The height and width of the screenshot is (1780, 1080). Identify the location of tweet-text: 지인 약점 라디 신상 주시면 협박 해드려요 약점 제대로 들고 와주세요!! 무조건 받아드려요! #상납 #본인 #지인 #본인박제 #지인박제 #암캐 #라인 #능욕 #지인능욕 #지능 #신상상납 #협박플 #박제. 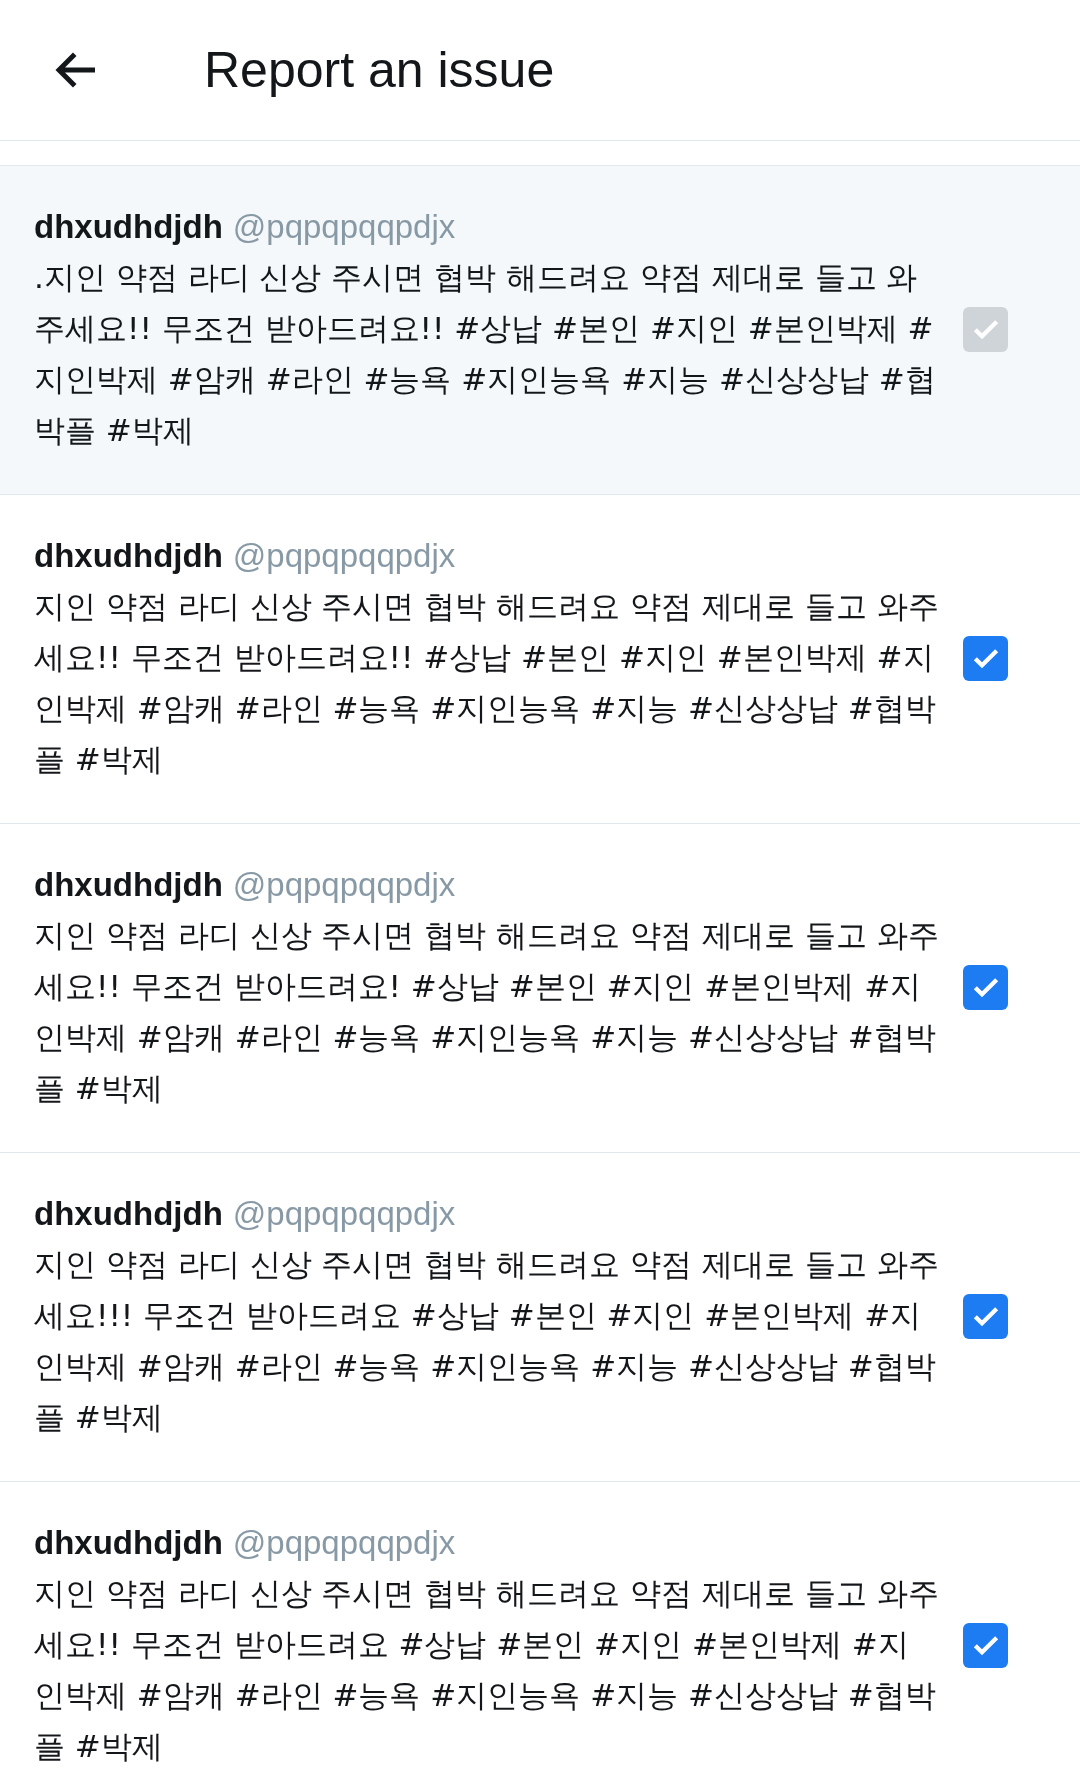
(486, 1012).